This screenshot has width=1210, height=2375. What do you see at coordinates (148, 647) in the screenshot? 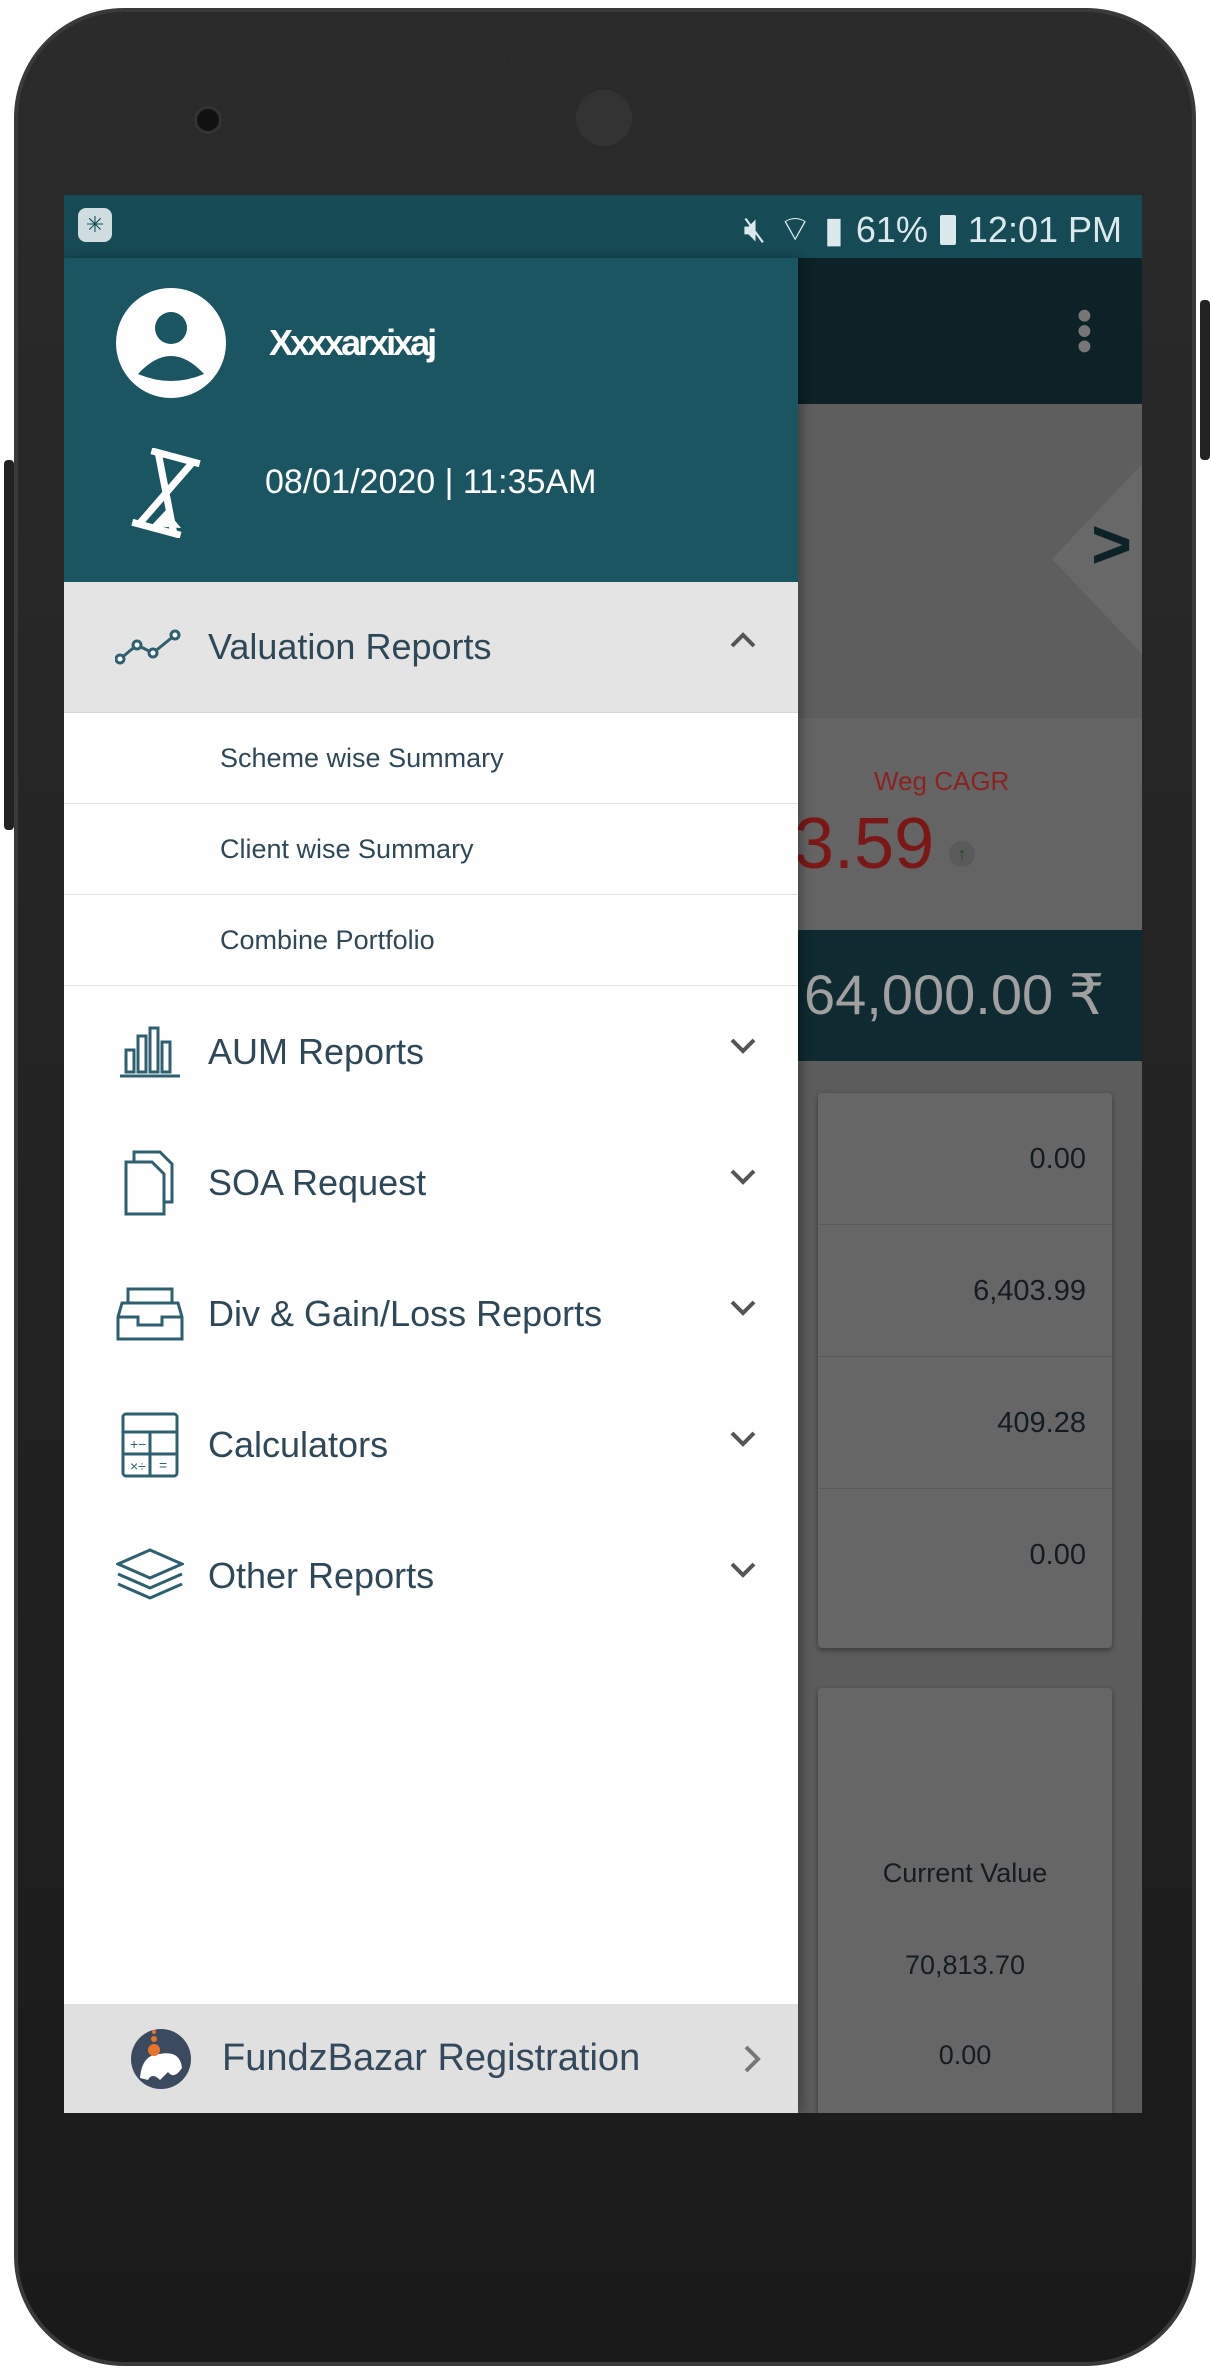
I see `line-chart-icon` at bounding box center [148, 647].